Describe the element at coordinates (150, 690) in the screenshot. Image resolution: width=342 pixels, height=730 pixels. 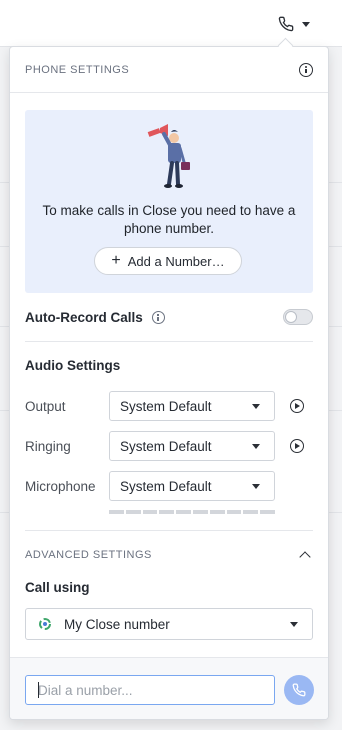
I see `dial-number-input` at that location.